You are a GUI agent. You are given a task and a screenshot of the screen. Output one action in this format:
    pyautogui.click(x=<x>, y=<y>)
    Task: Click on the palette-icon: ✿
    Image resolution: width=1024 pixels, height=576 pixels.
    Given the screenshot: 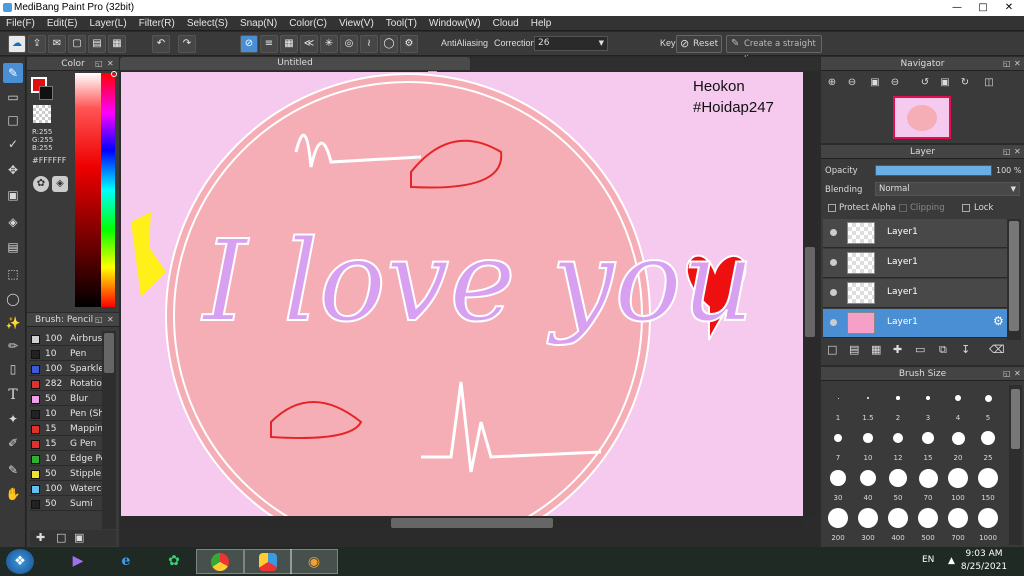 What is the action you would take?
    pyautogui.click(x=41, y=184)
    